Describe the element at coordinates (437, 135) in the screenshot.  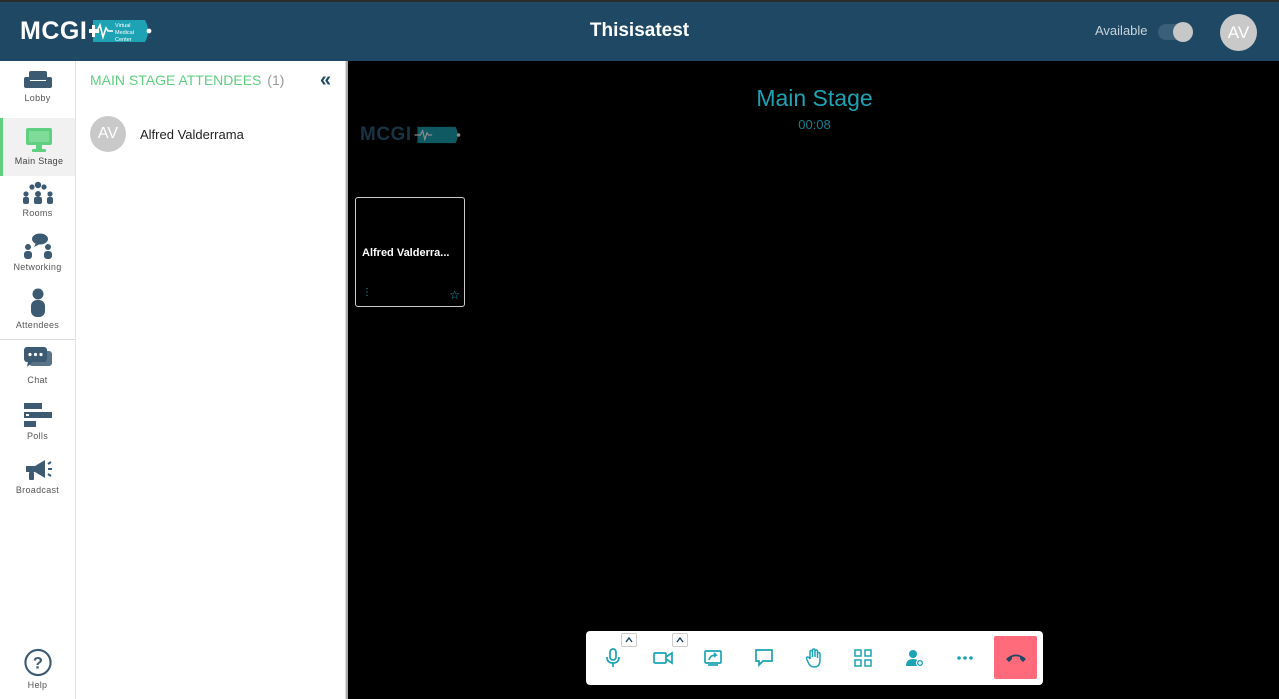
I see `stage-logo-badge-icon` at that location.